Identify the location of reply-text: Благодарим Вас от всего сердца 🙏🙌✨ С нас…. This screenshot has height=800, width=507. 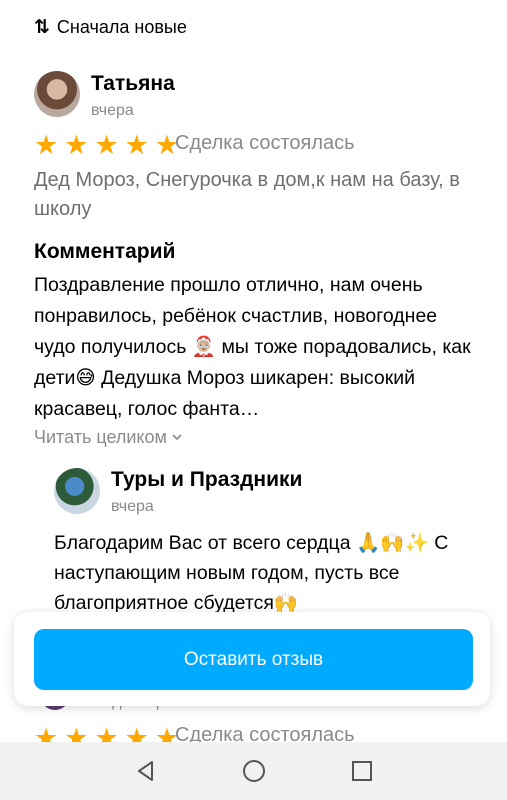
(251, 573).